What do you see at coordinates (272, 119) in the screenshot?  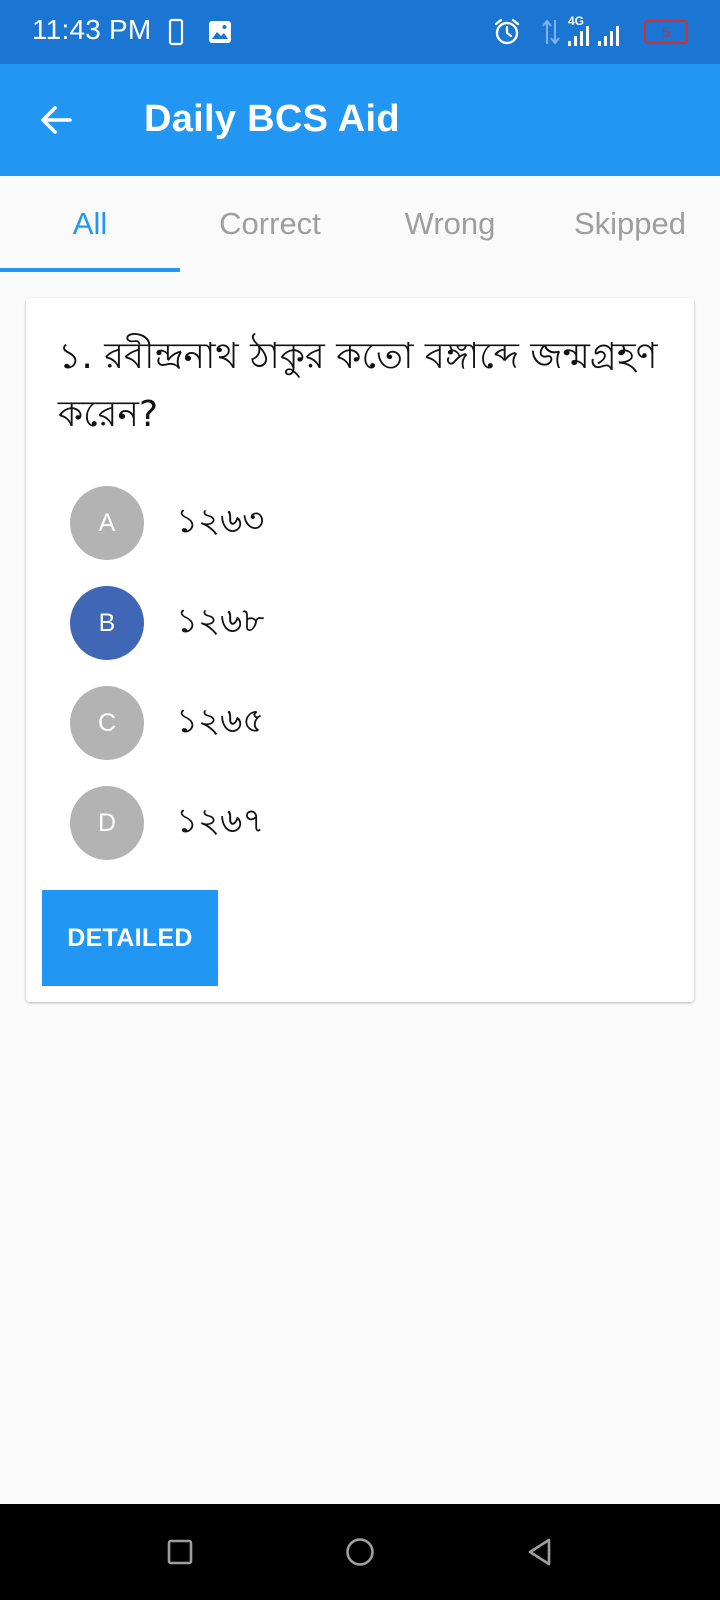 I see `app-title: Daily BCS Aid` at bounding box center [272, 119].